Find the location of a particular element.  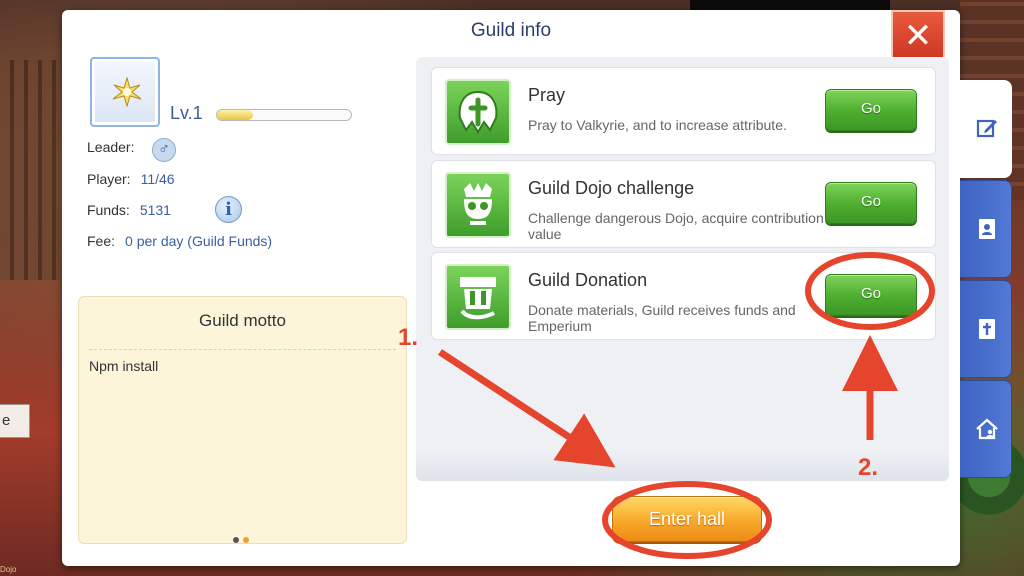

emblem-burst-icon is located at coordinates (127, 92).